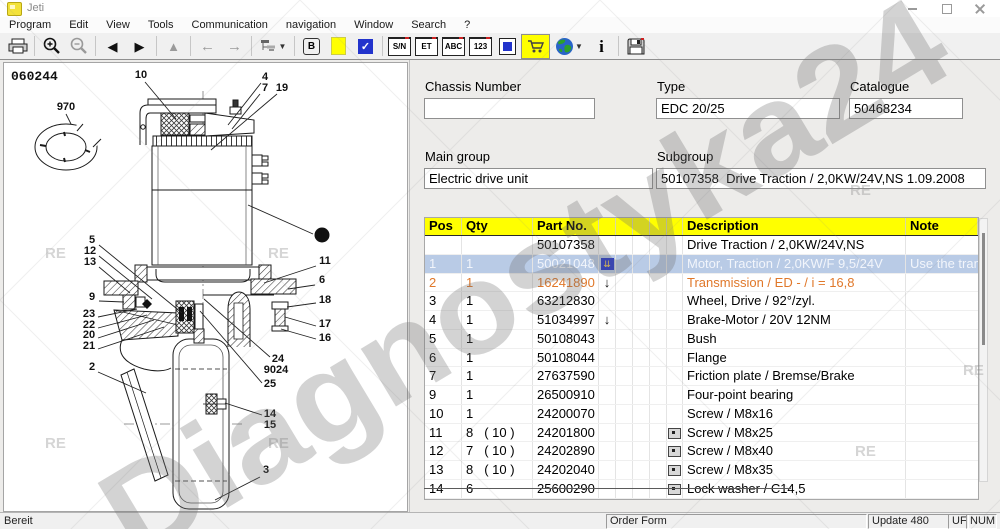  What do you see at coordinates (311, 25) in the screenshot?
I see `menu-item-navigation: navigation` at bounding box center [311, 25].